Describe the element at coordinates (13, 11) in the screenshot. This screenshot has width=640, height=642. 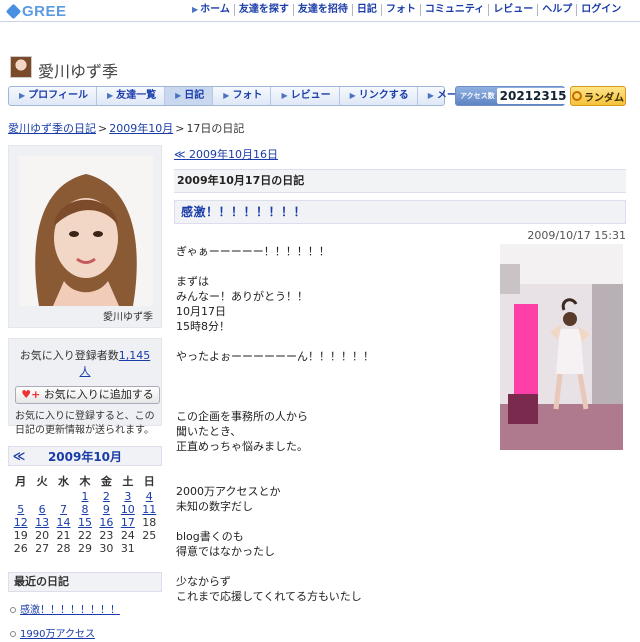
I see `gree-logo-icon` at that location.